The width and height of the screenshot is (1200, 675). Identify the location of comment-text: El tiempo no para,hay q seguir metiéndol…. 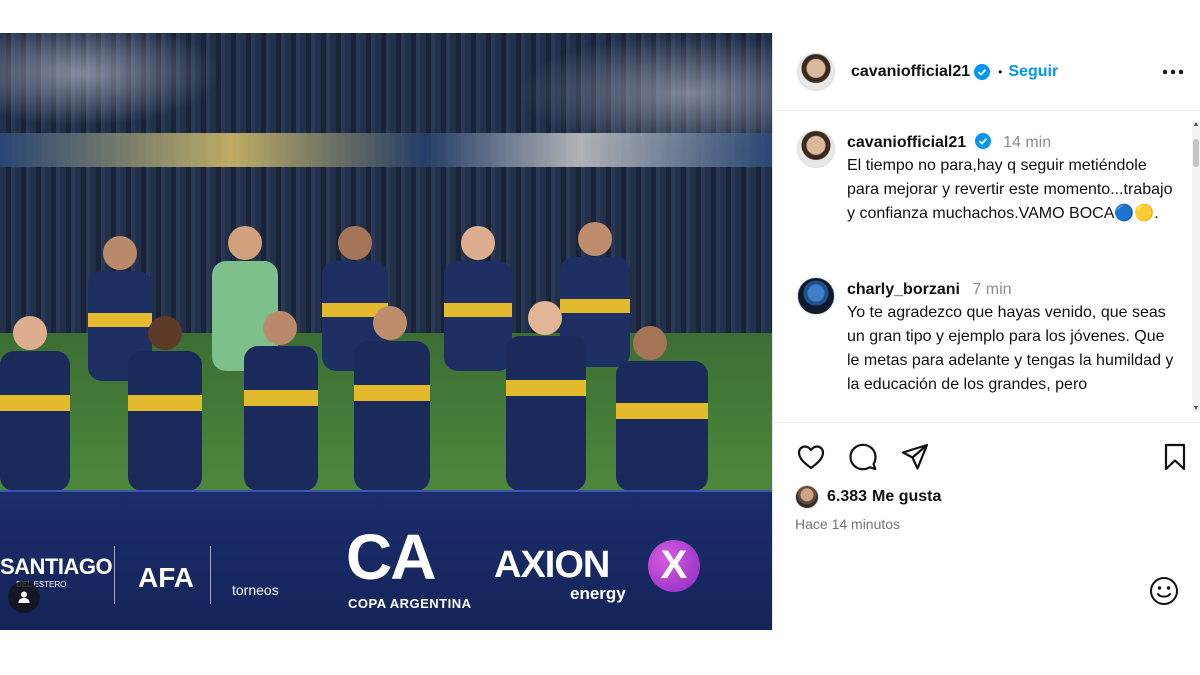
(1010, 189).